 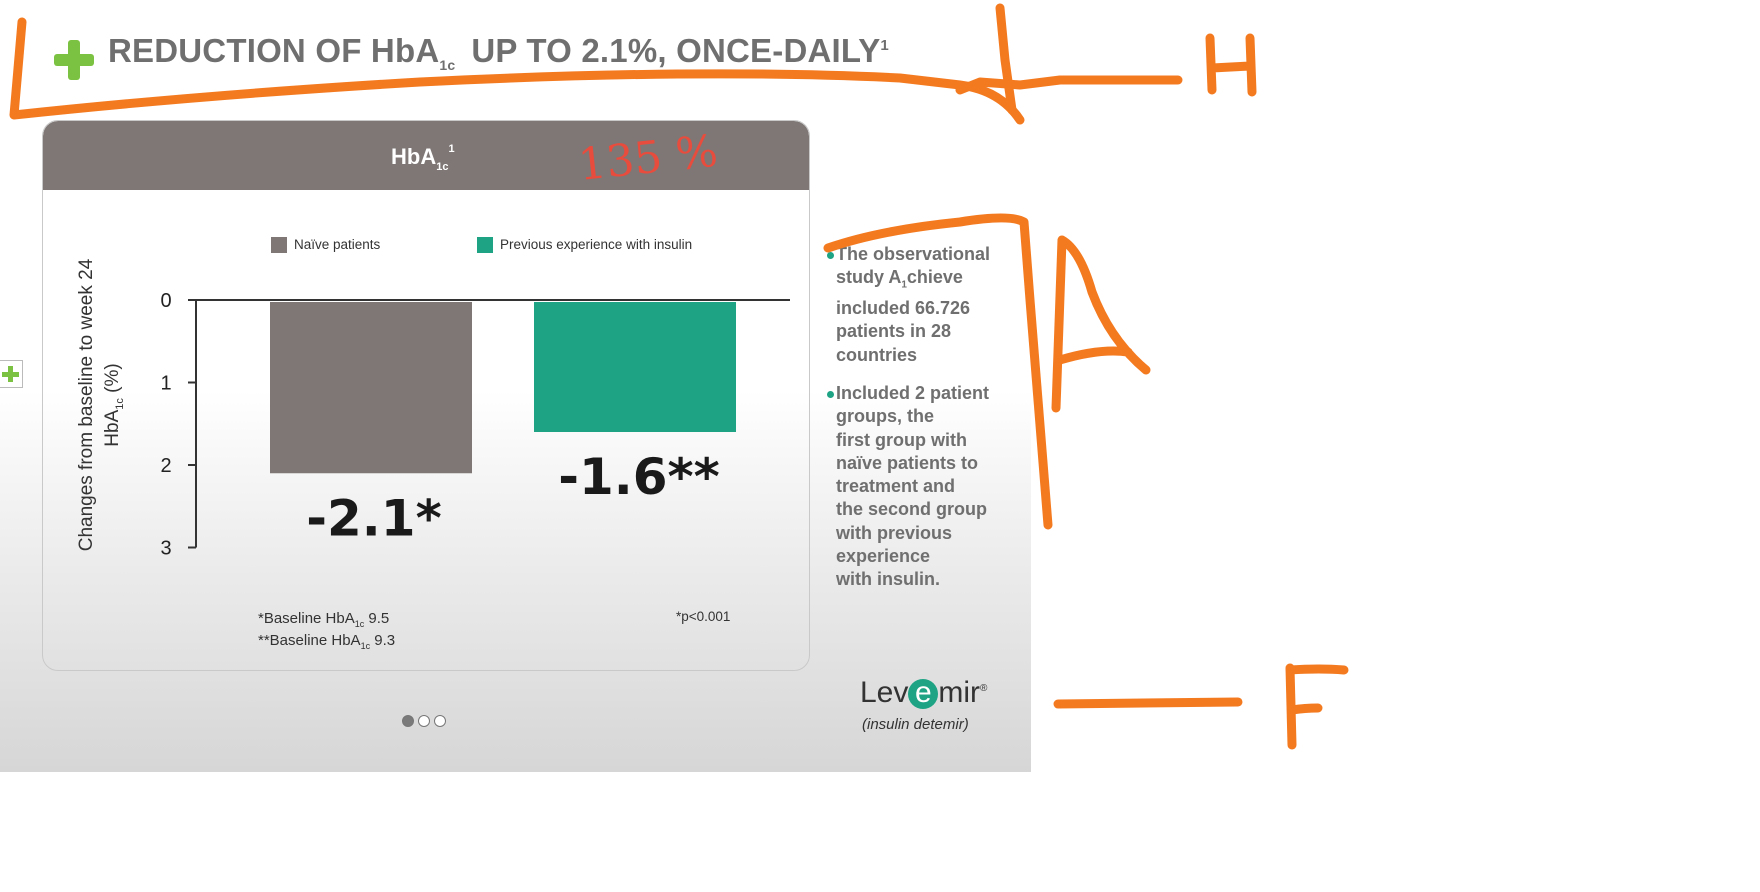 What do you see at coordinates (1006, 59) in the screenshot?
I see `pen-stroke-vertical-top` at bounding box center [1006, 59].